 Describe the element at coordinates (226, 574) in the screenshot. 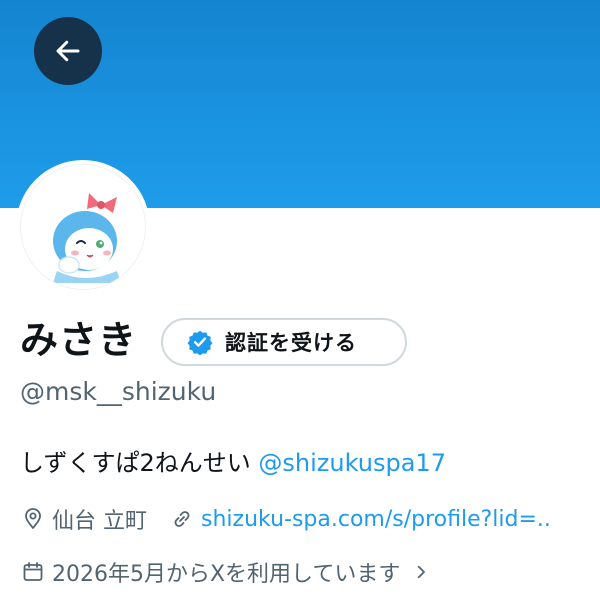

I see `joined-date: 2026年5月からXを利用しています` at that location.